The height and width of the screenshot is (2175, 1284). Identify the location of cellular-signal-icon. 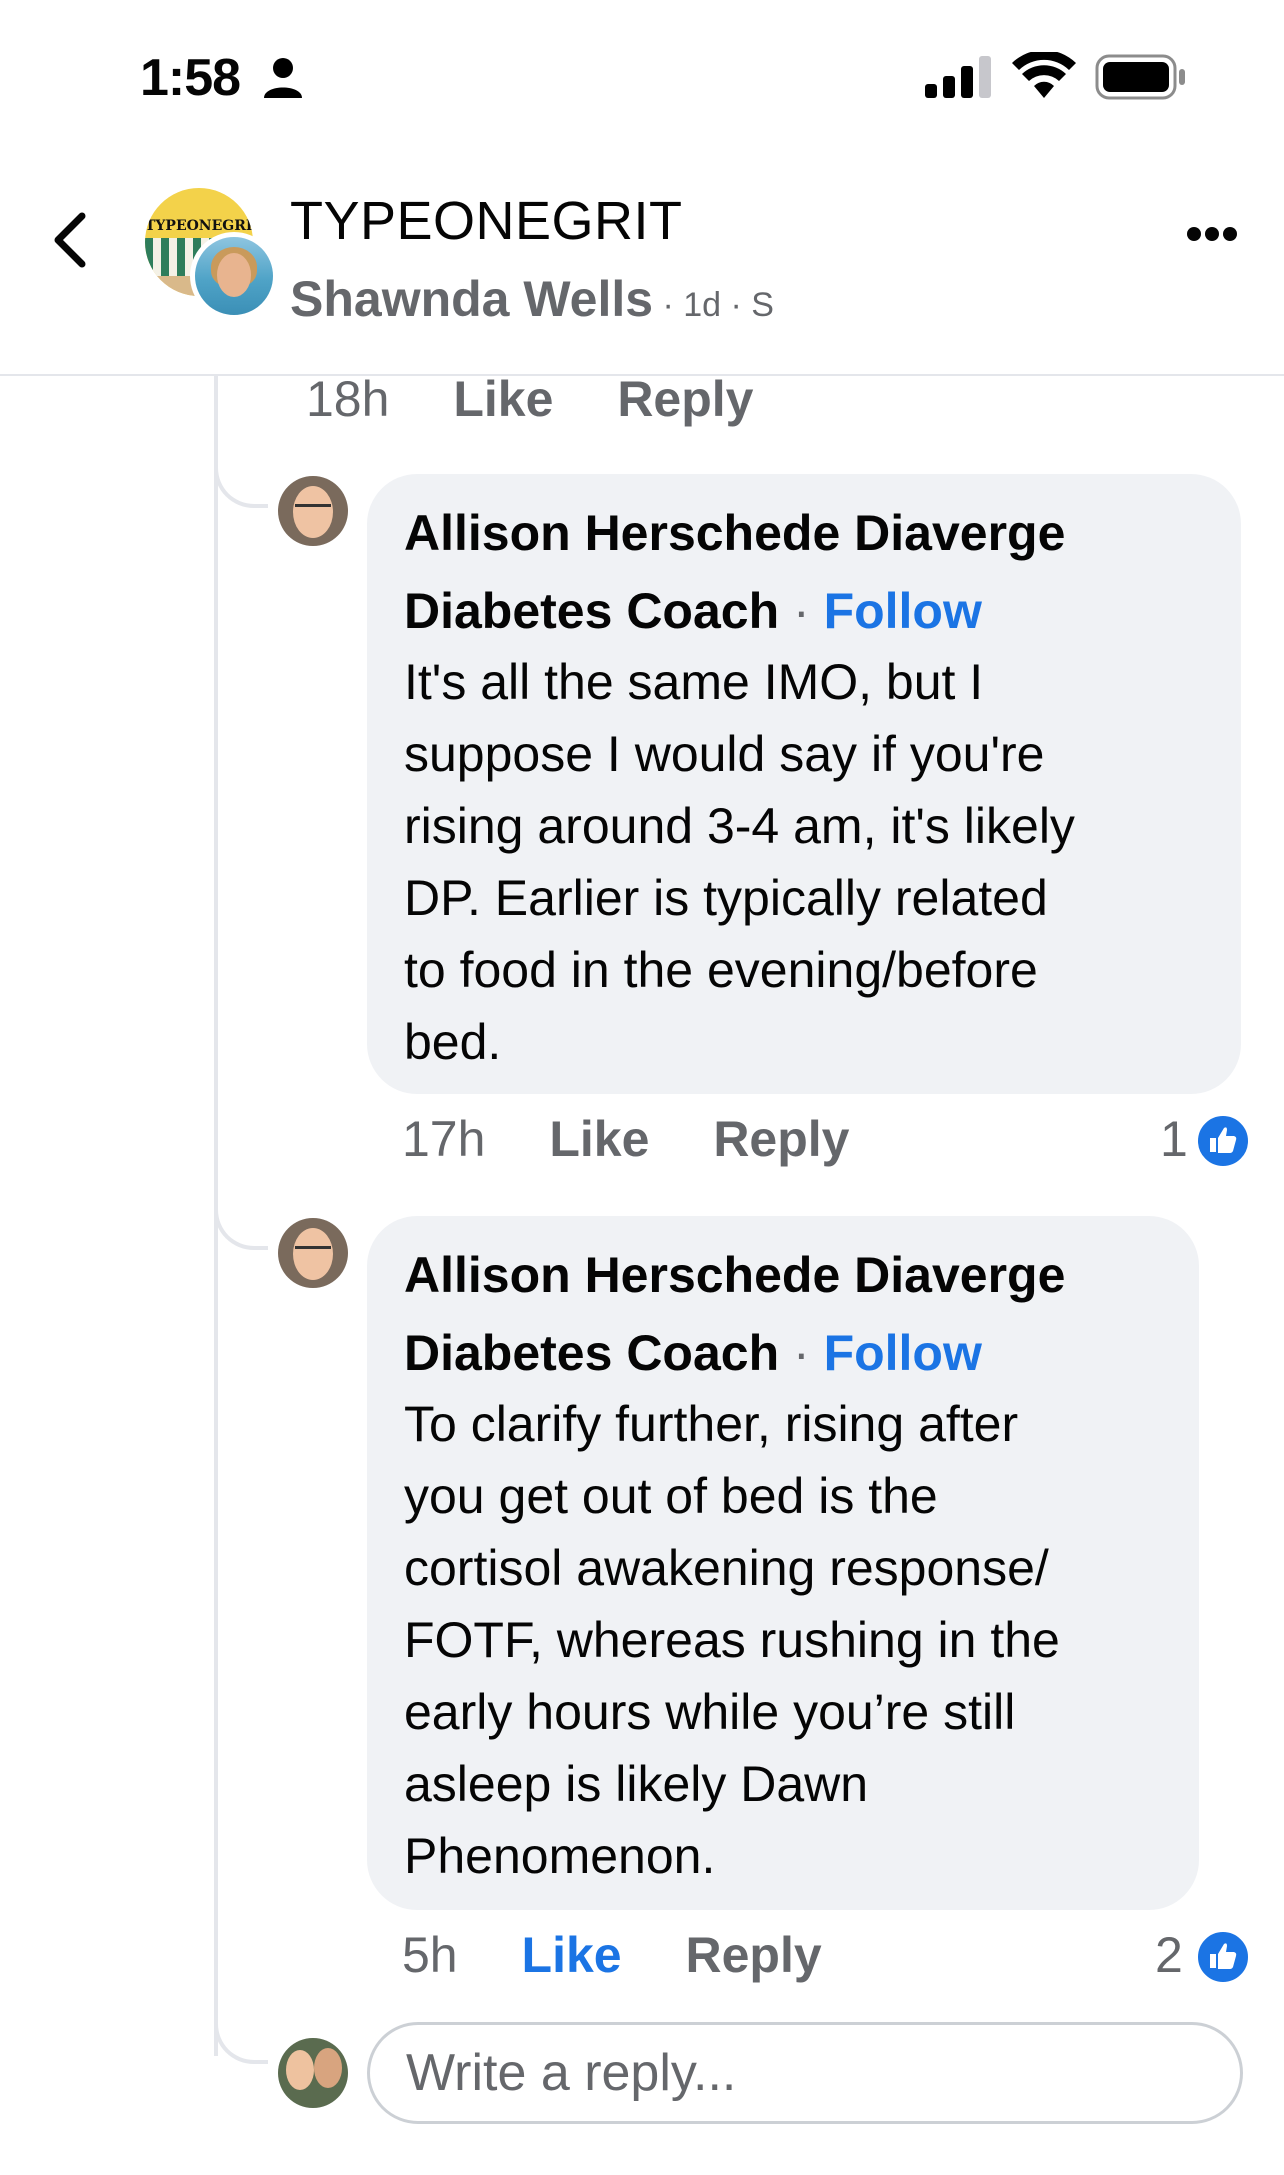
(958, 77).